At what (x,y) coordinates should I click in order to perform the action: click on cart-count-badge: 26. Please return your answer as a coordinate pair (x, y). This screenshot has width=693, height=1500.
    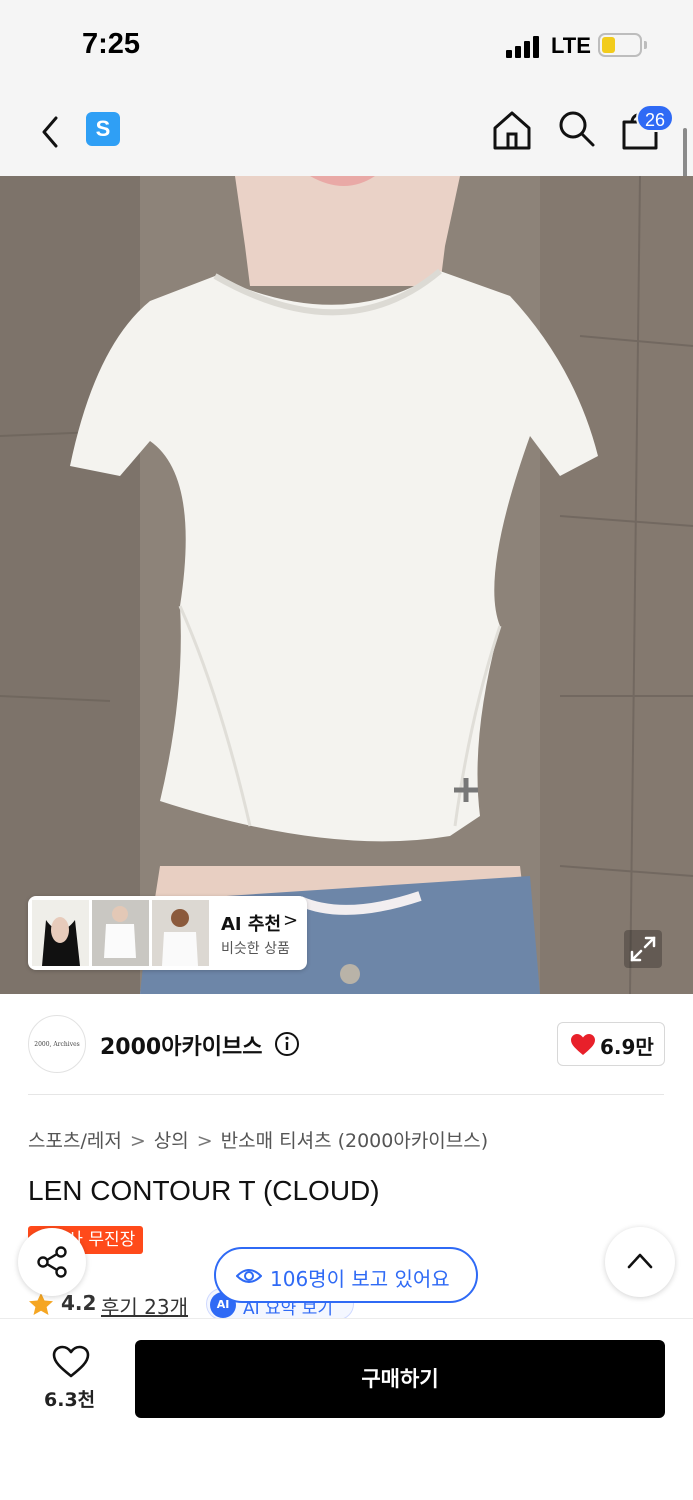
    Looking at the image, I should click on (655, 118).